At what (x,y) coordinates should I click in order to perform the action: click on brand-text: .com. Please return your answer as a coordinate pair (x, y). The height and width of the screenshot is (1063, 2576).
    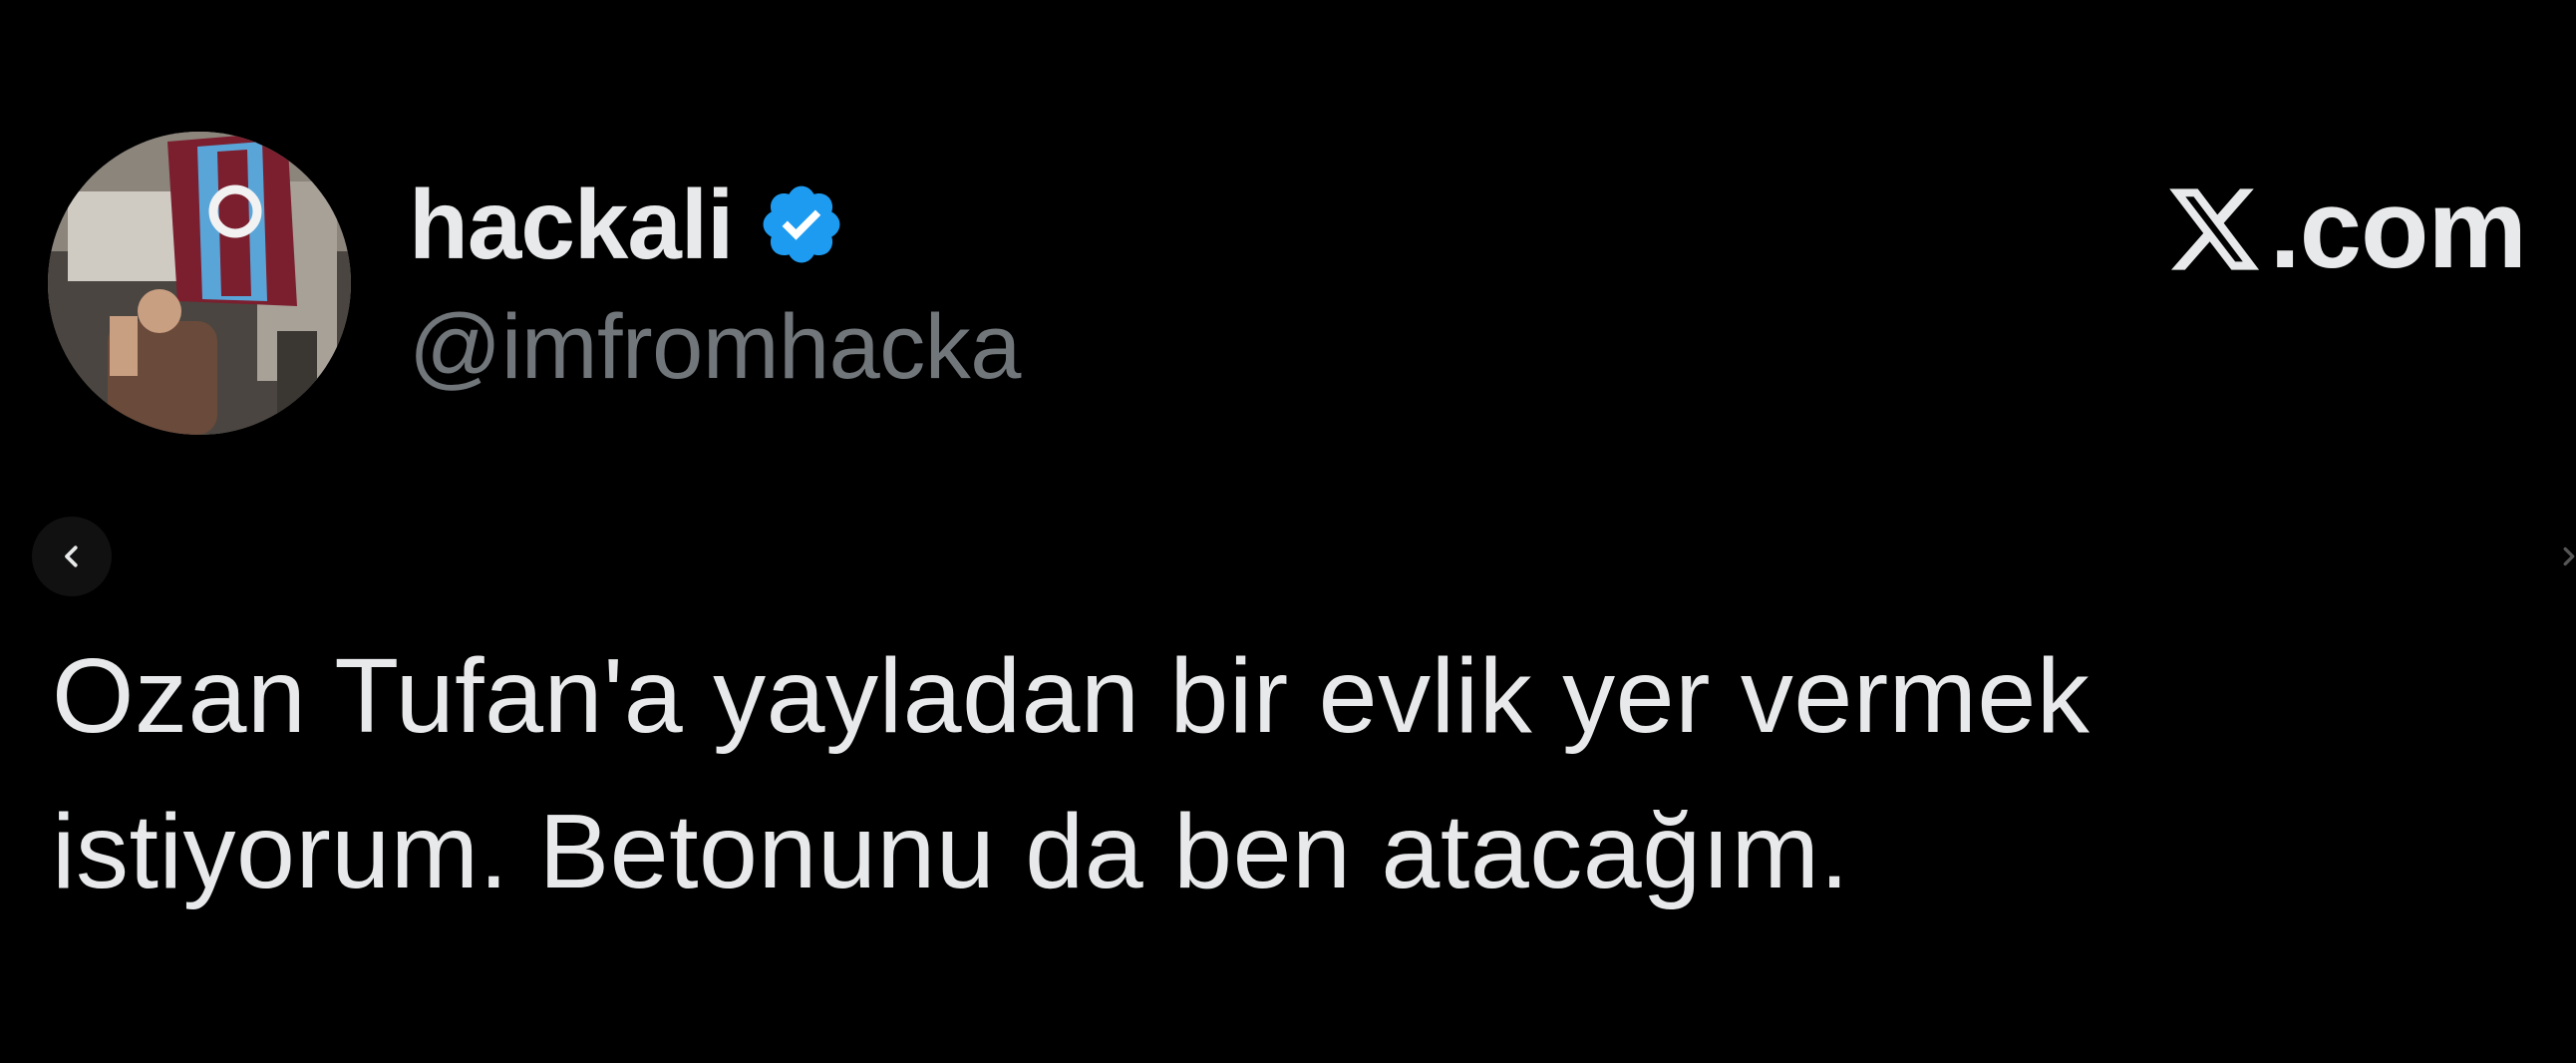
    Looking at the image, I should click on (2398, 229).